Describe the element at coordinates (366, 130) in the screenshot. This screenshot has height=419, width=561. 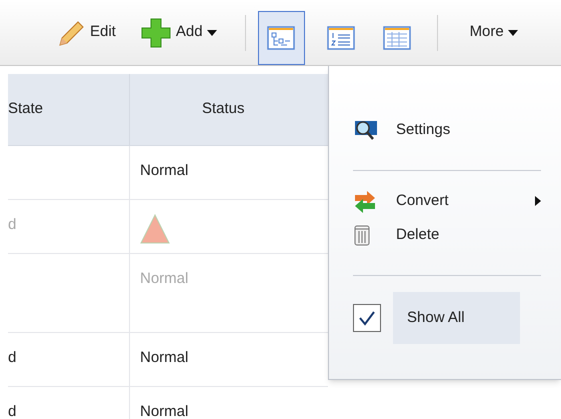
I see `search-icon` at that location.